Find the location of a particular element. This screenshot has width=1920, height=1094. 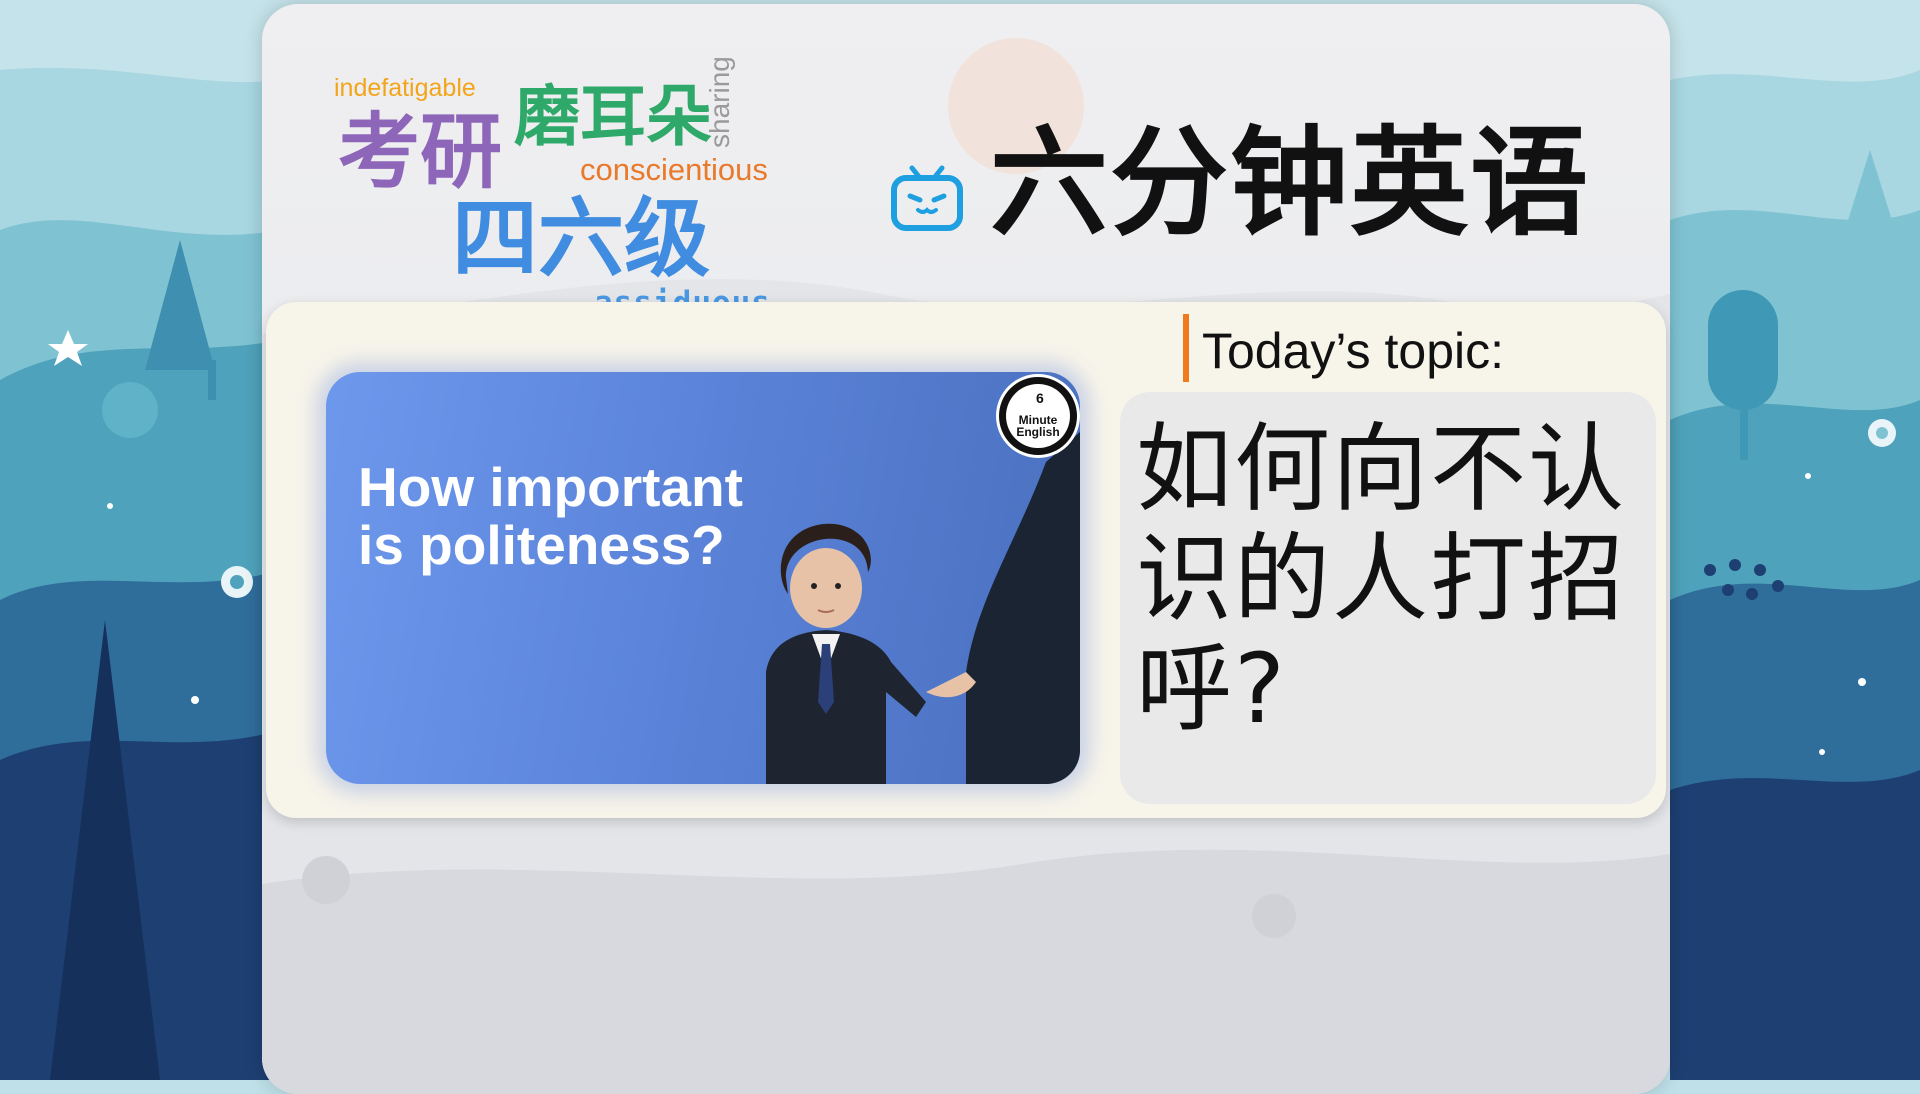

topic-accent-bar is located at coordinates (1186, 348).